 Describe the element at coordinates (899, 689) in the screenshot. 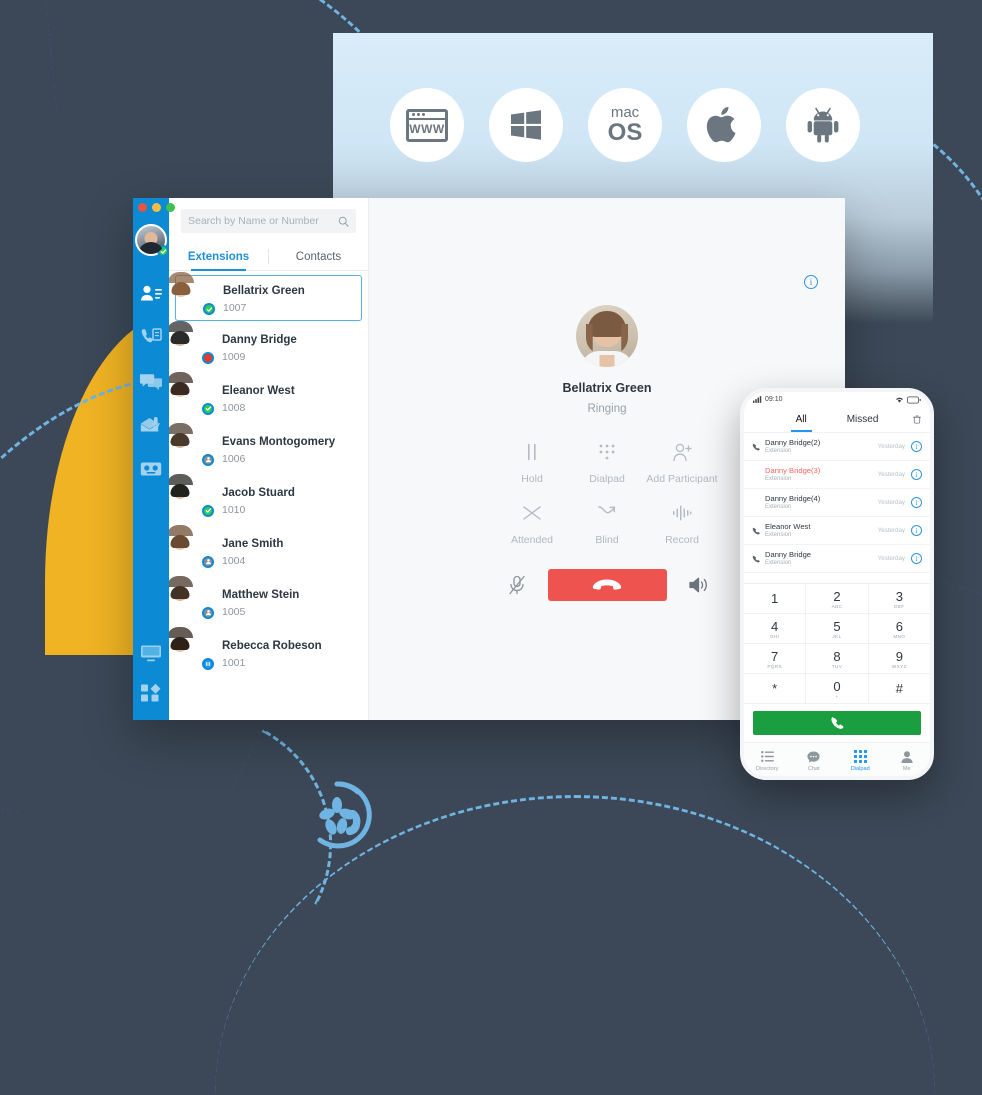

I see `dialpad-key-hash: #` at that location.